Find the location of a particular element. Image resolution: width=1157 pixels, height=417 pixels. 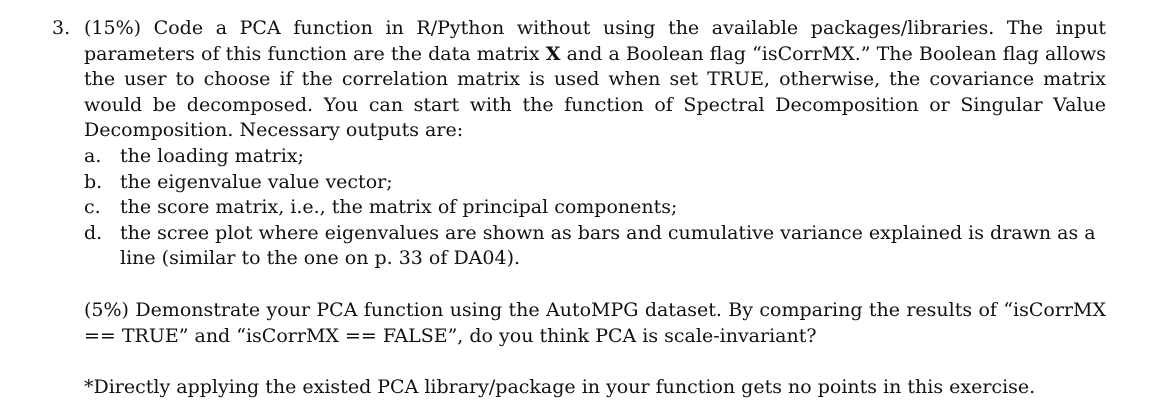

list-item-text: the eigenvalue value vector; is located at coordinates (256, 181).